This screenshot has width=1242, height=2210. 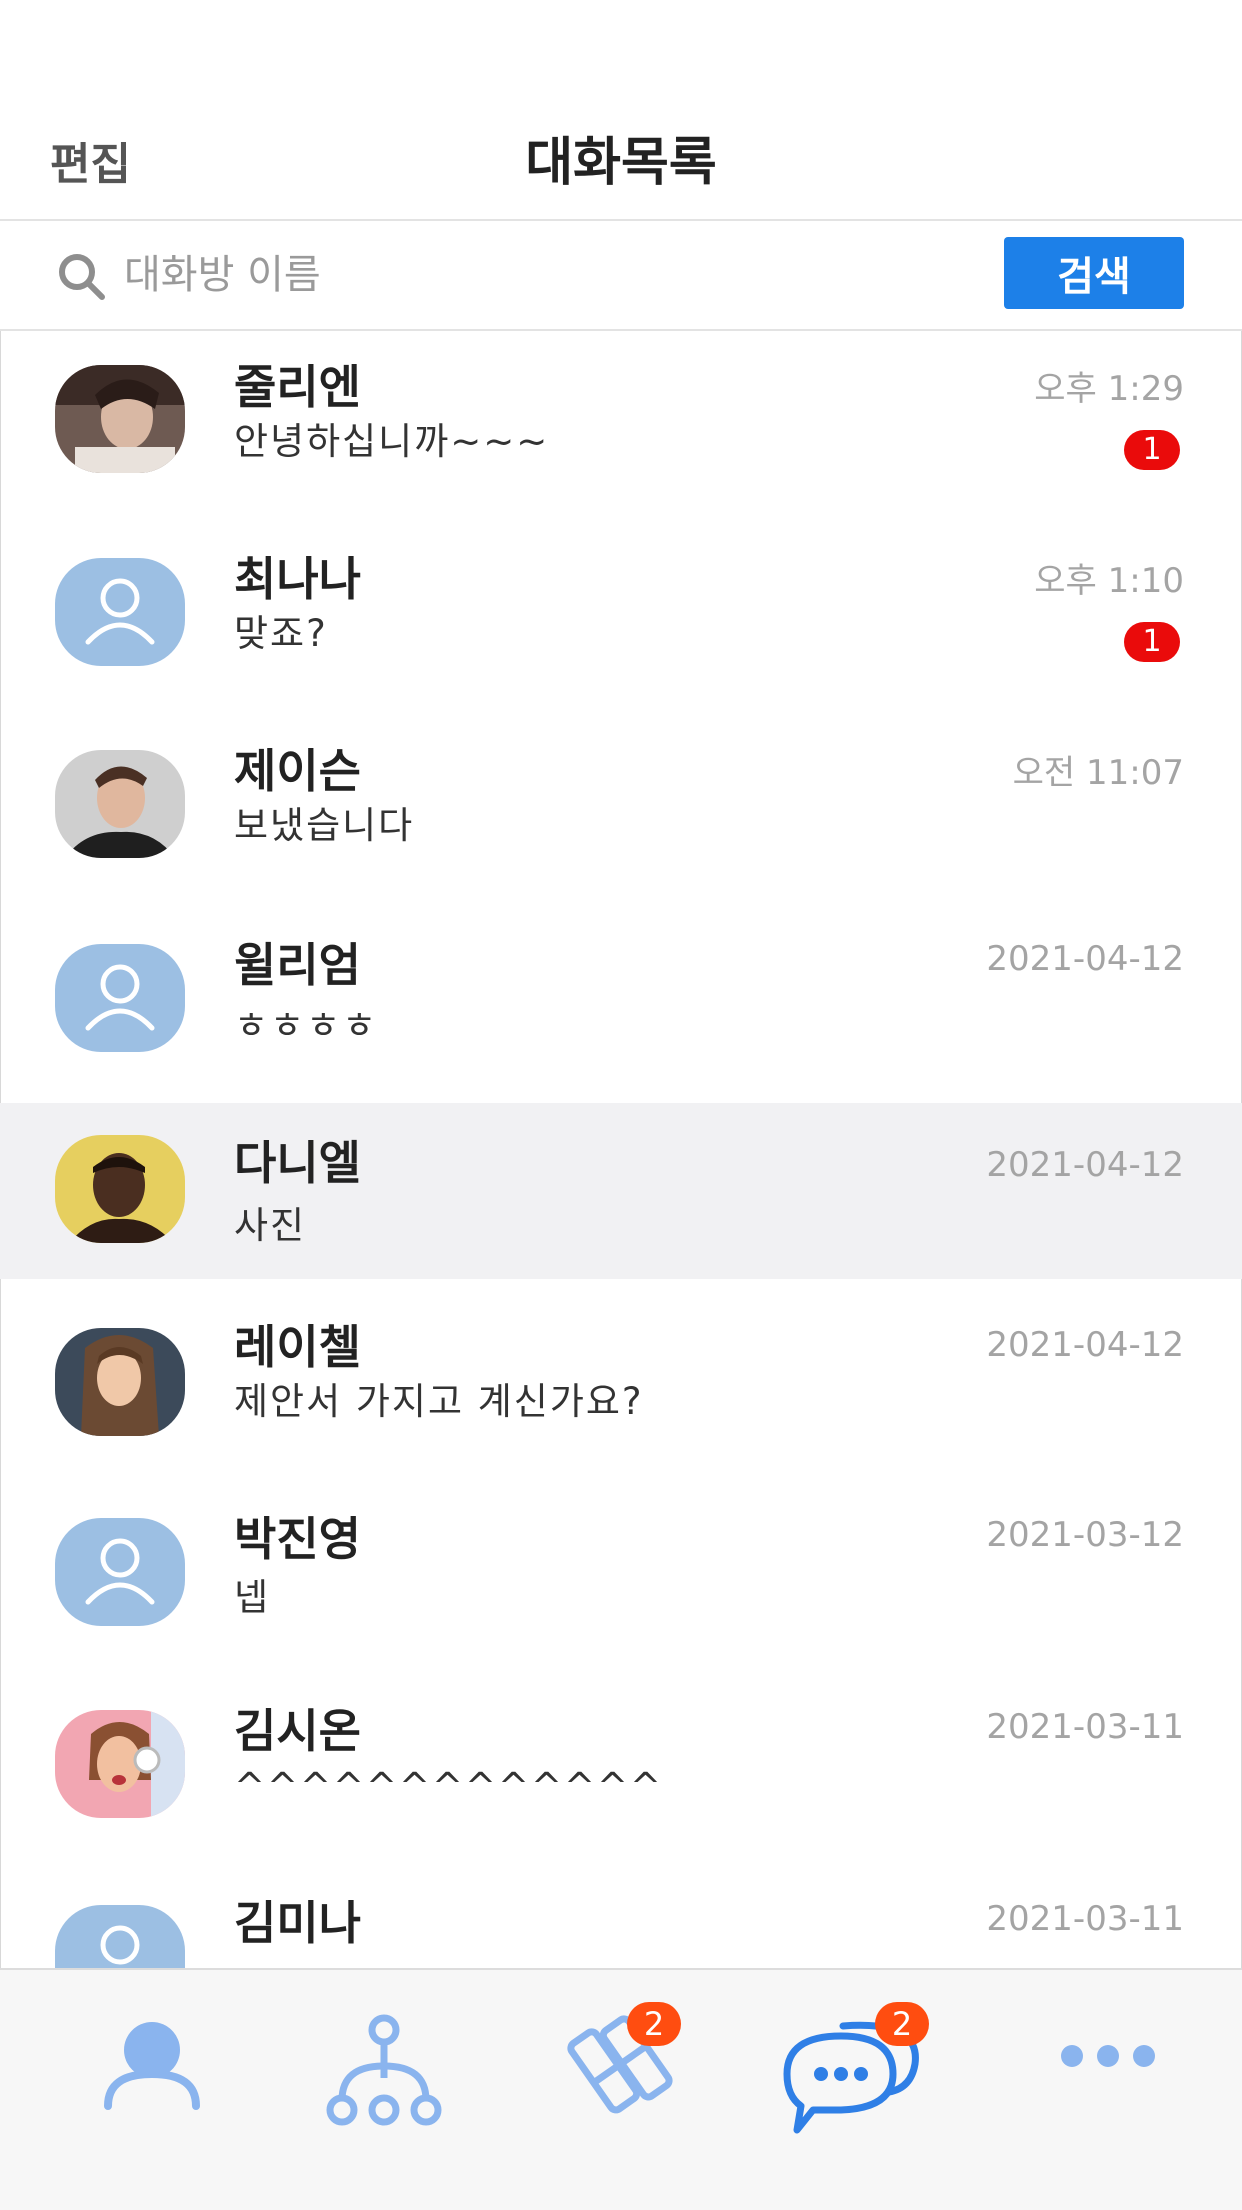 I want to click on chat-name: 김시온, so click(x=297, y=1731).